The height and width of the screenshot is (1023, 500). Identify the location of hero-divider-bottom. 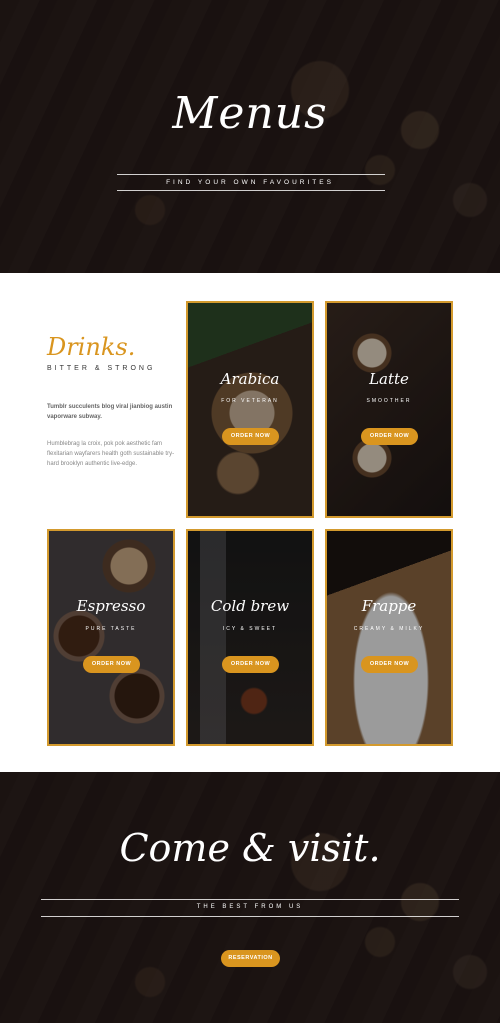
(251, 190).